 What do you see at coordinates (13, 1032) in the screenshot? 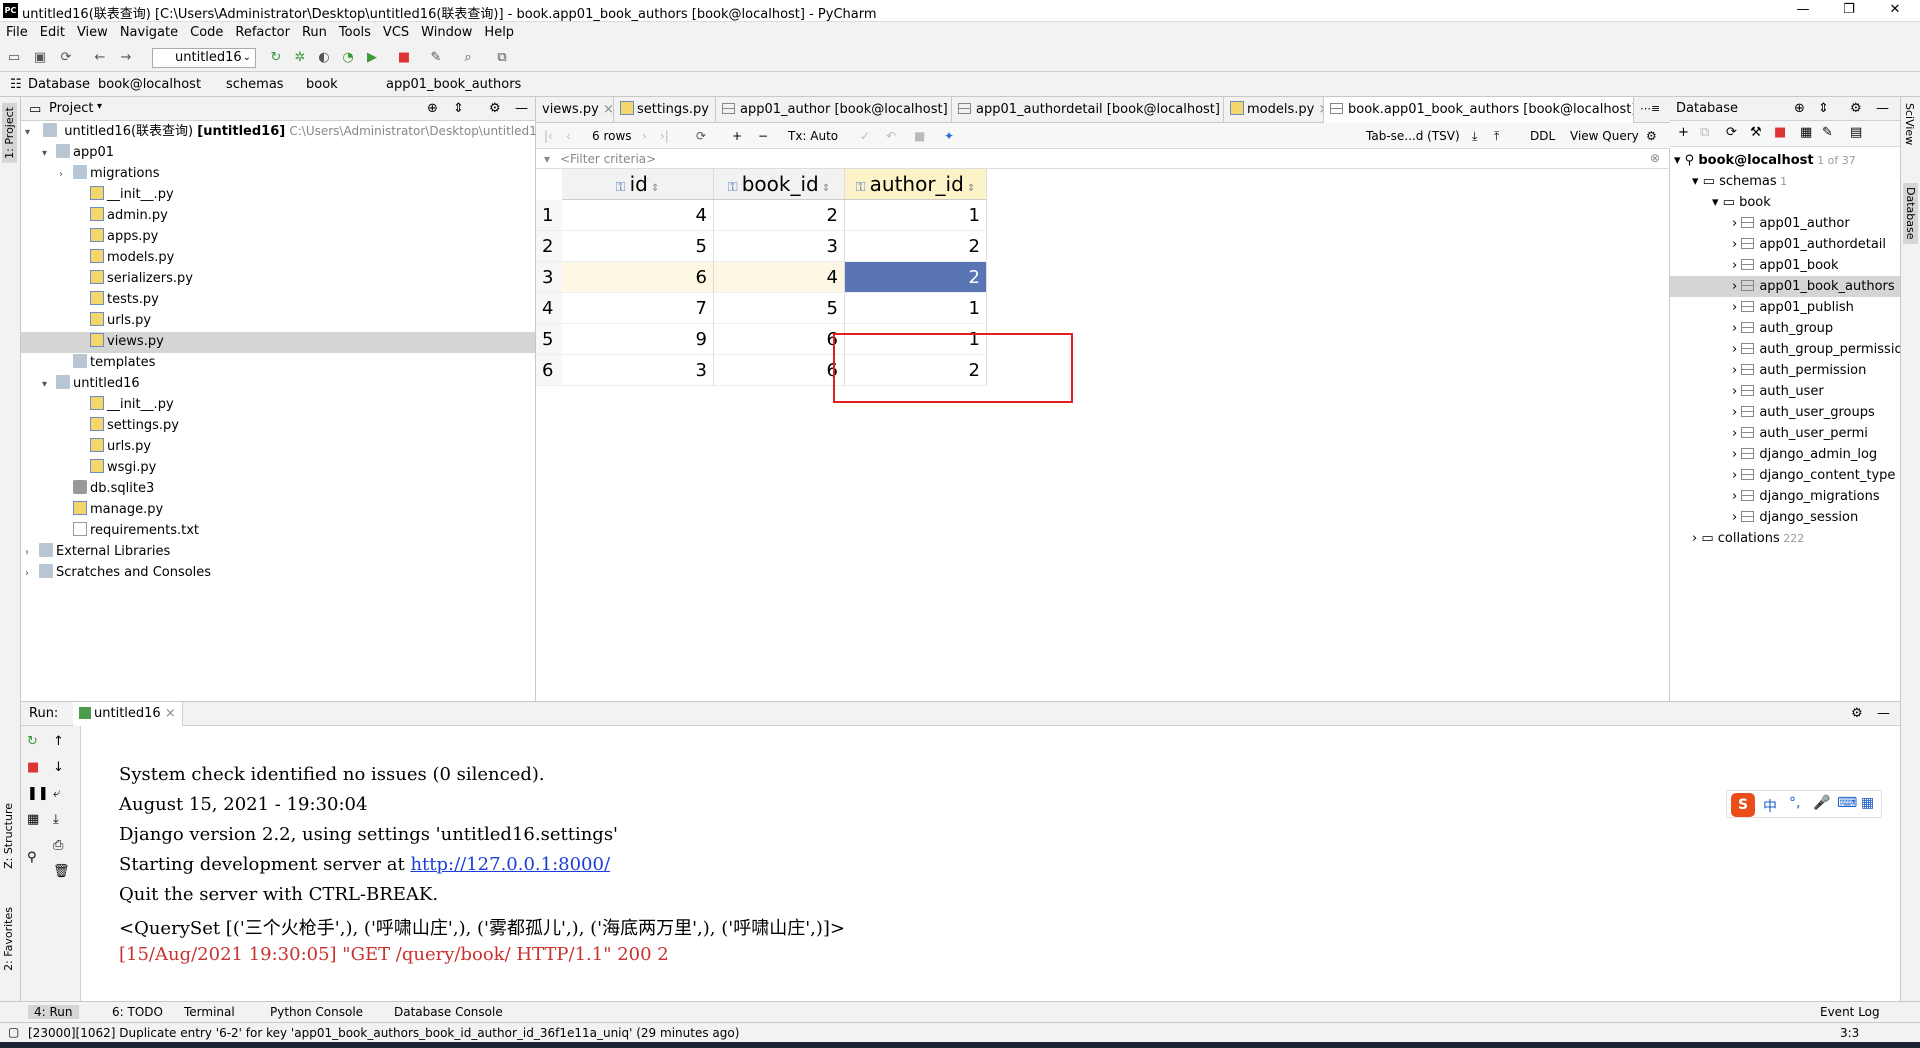
I see `status-icon: ▢` at bounding box center [13, 1032].